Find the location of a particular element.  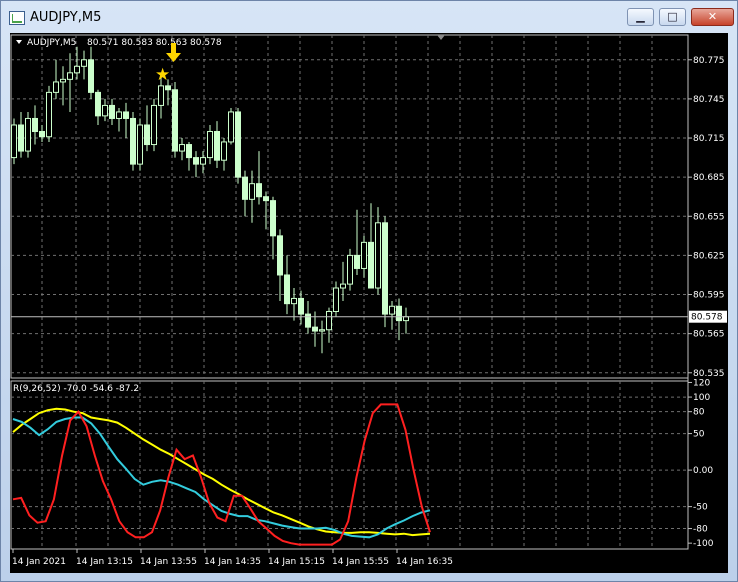

price-tick-label: 80.565 is located at coordinates (709, 335).